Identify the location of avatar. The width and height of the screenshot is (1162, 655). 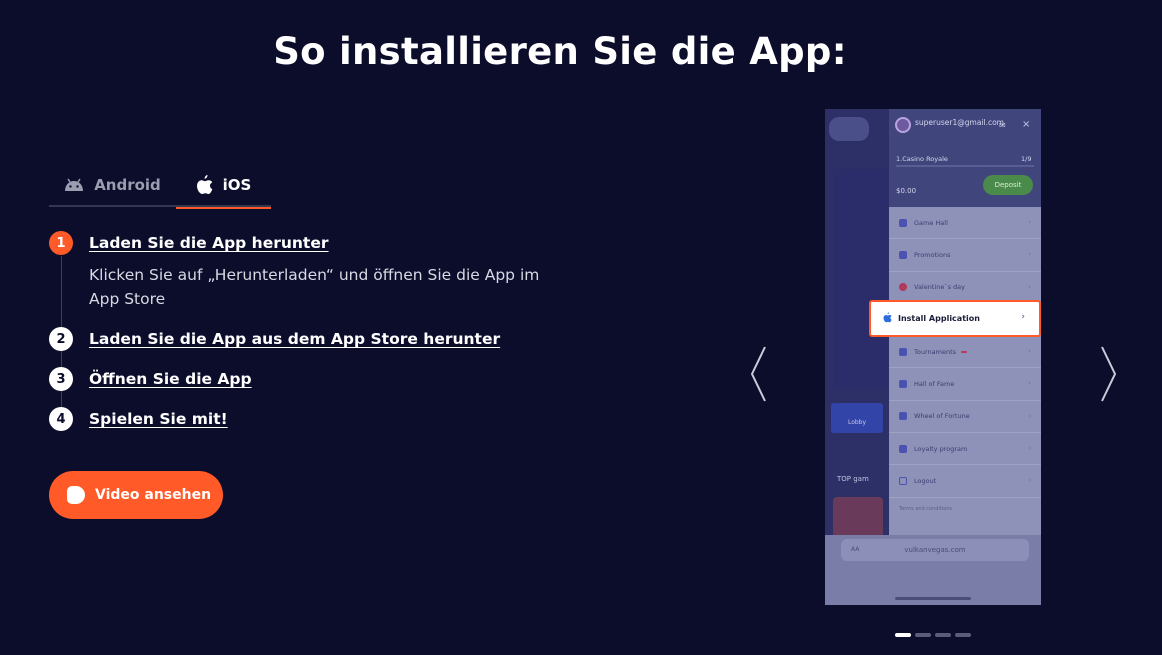
(903, 125).